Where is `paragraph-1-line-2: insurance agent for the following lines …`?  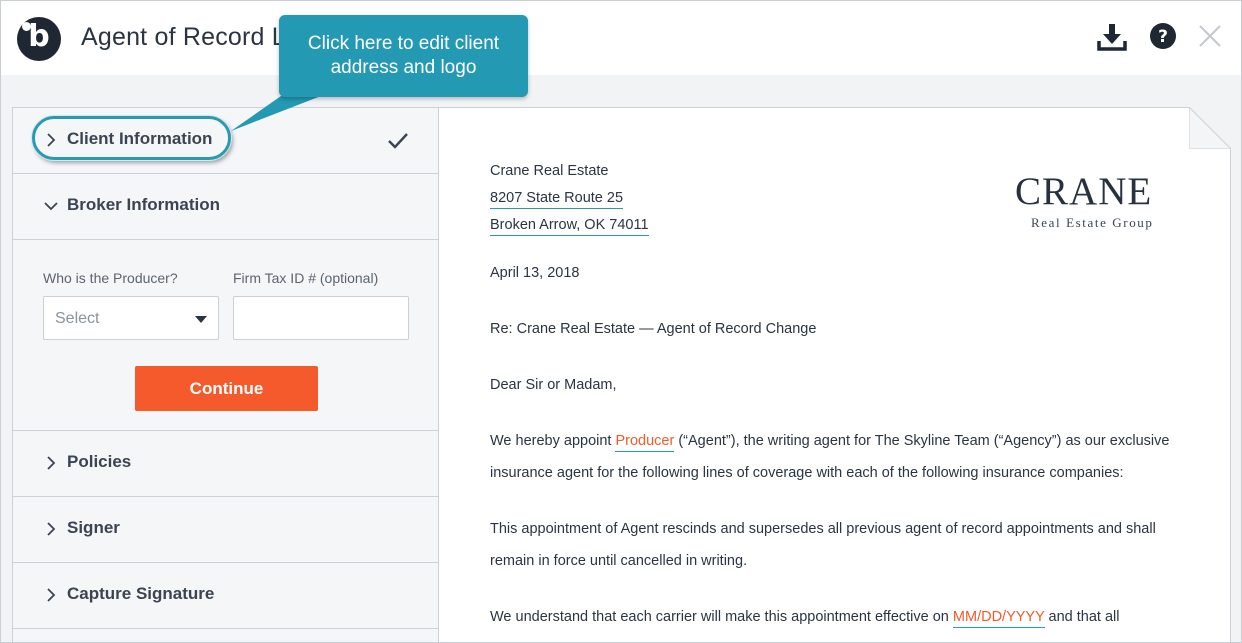 paragraph-1-line-2: insurance agent for the following lines … is located at coordinates (807, 473).